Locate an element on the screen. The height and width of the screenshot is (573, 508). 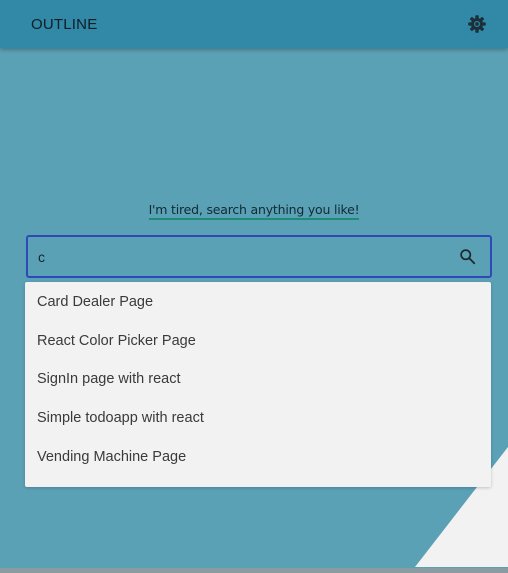
suggestion-item-vending-machine: Vending Machine Page is located at coordinates (258, 456).